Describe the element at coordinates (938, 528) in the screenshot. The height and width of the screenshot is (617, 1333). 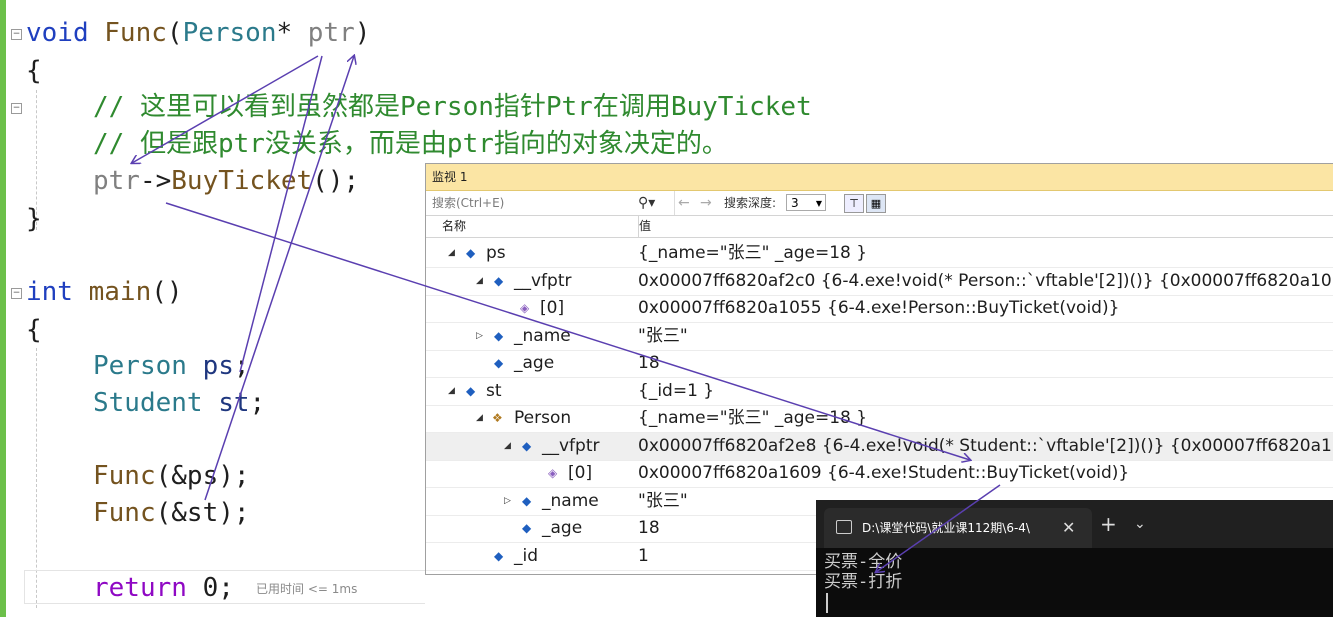
I see `annotation-arrow-vfptr-to-output` at that location.